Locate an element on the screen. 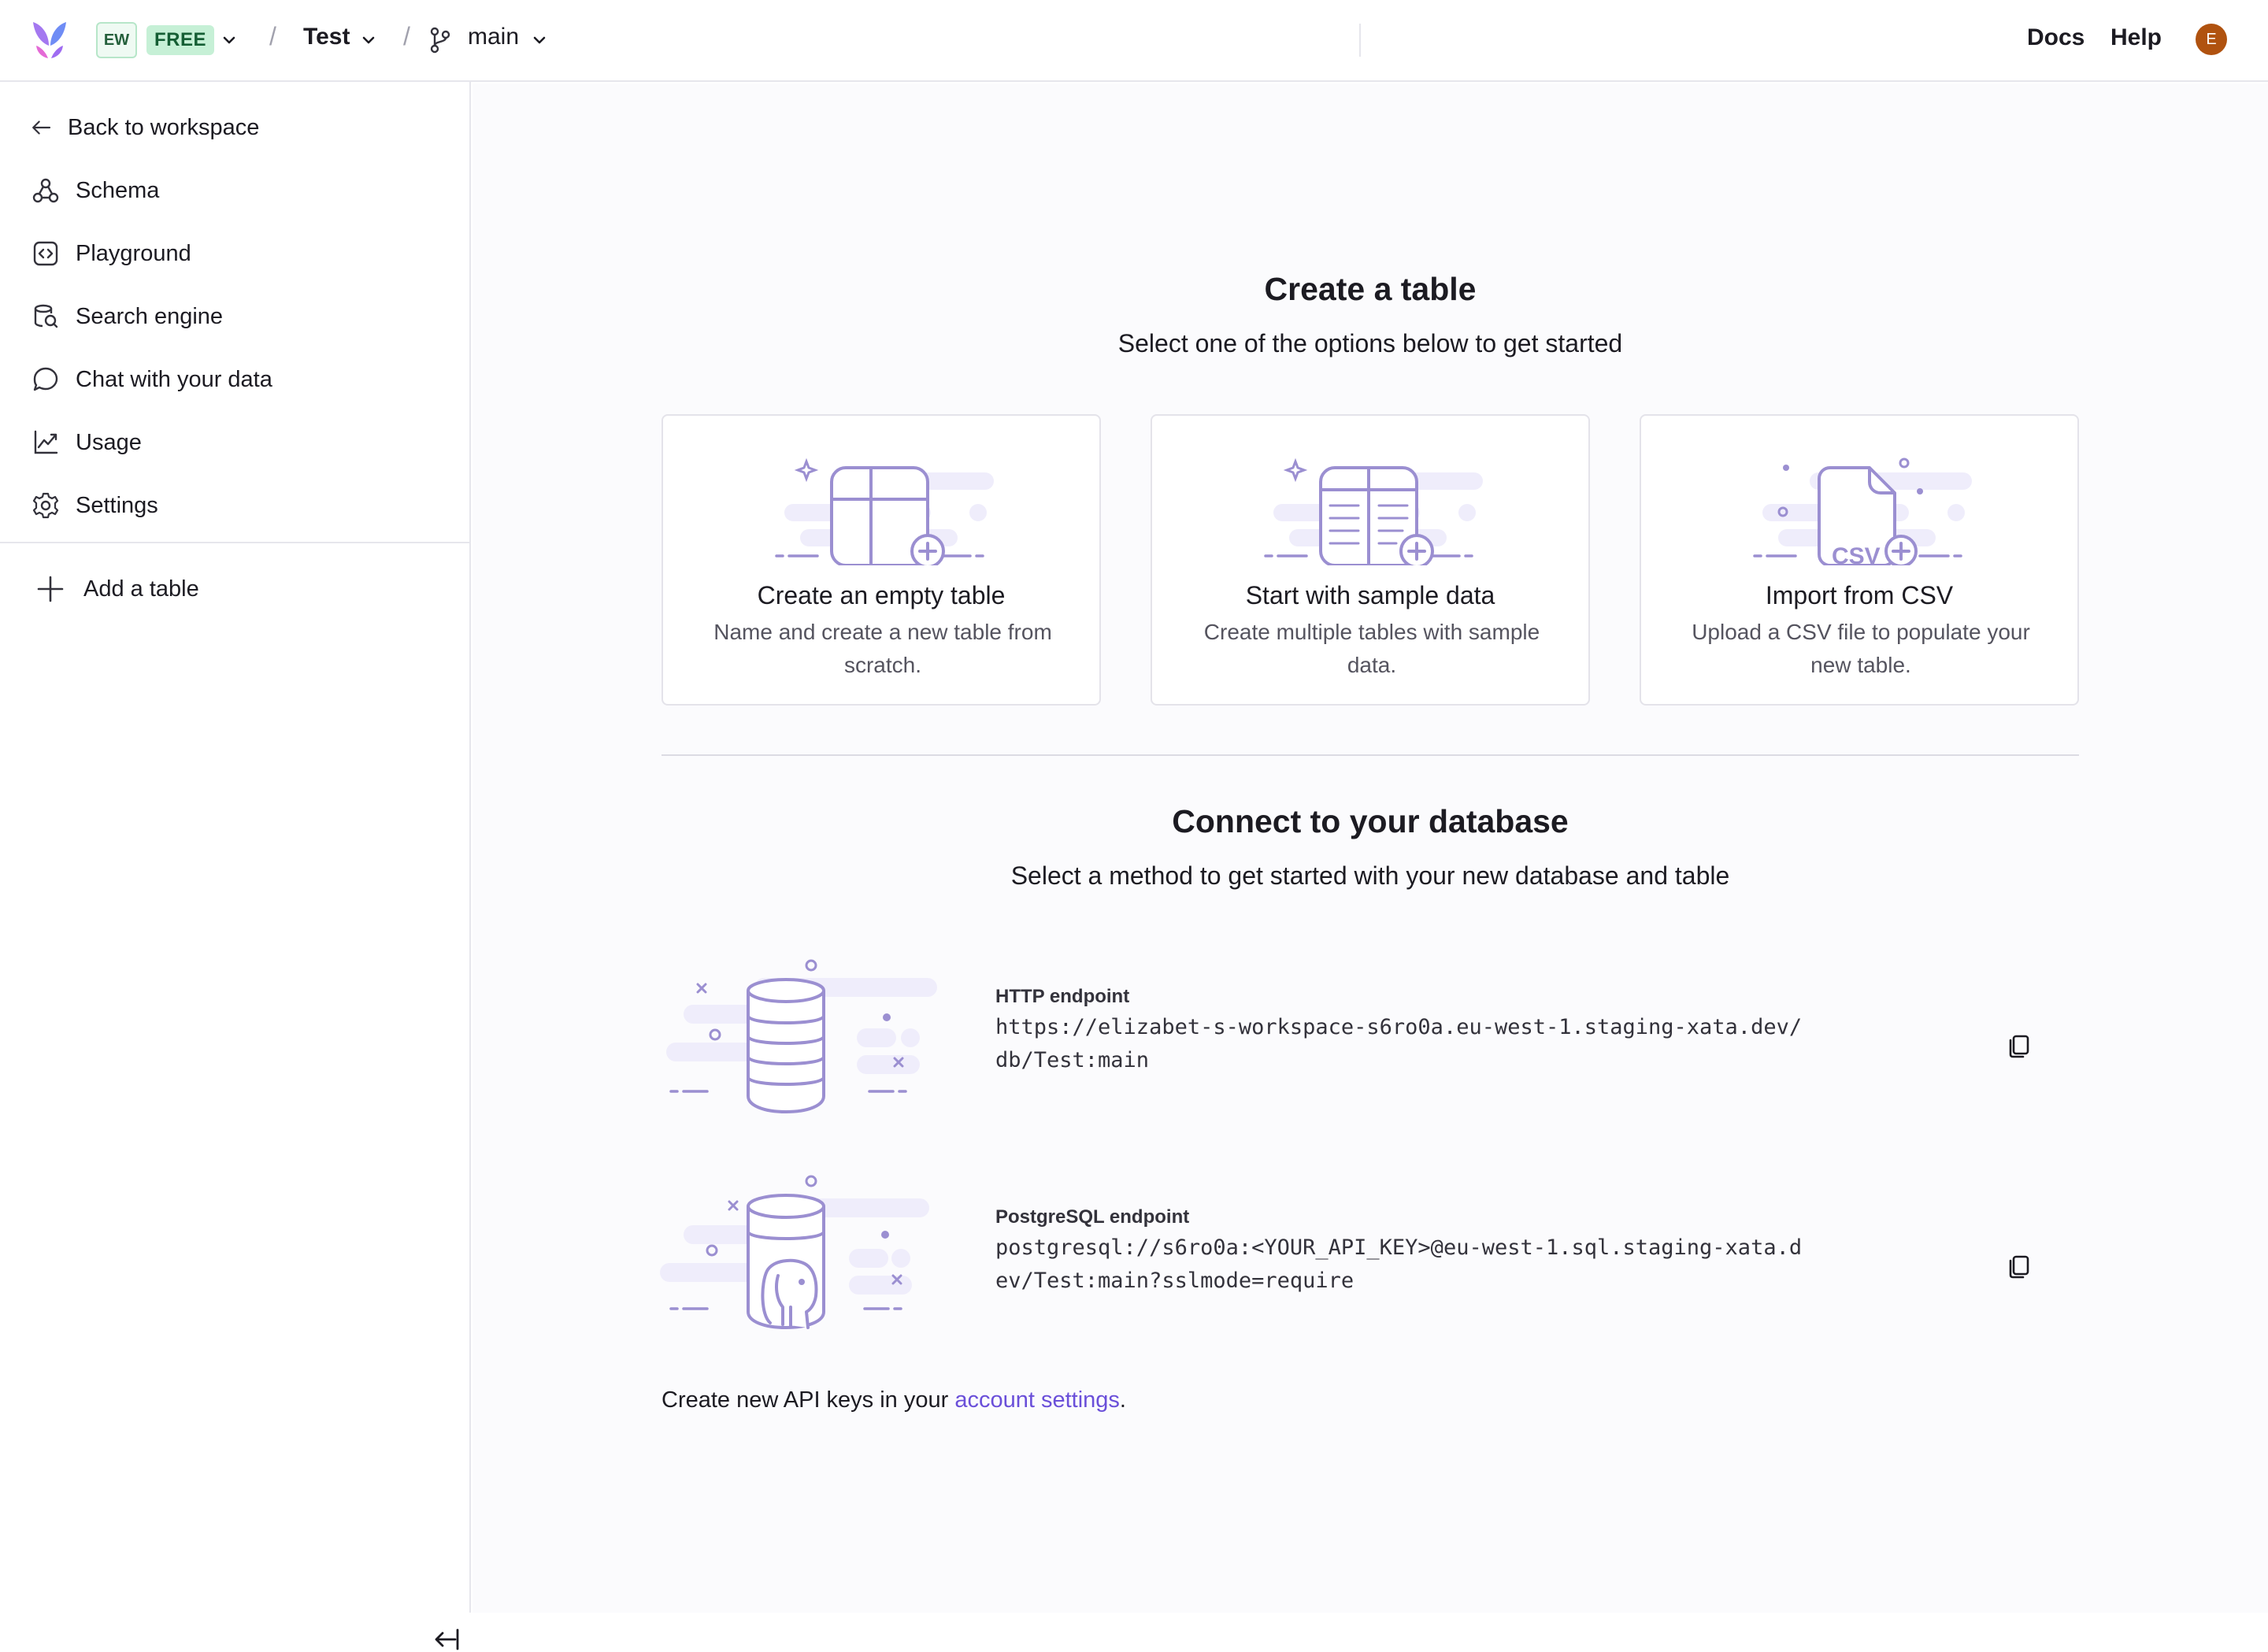 The image size is (2268, 1652). api-keys-note-suffix: . is located at coordinates (1122, 1400).